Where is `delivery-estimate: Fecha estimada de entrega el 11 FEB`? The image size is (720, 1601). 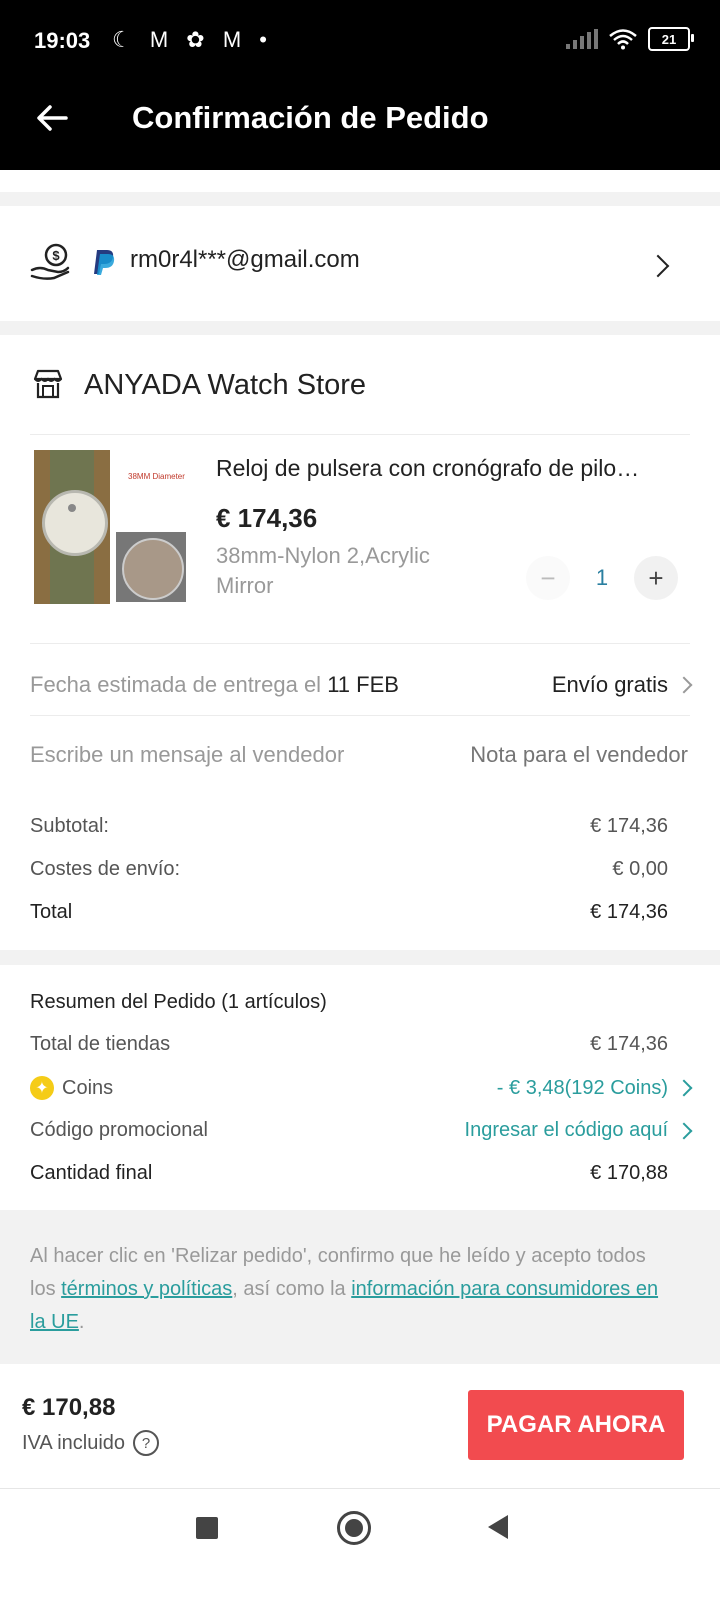 delivery-estimate: Fecha estimada de entrega el 11 FEB is located at coordinates (214, 685).